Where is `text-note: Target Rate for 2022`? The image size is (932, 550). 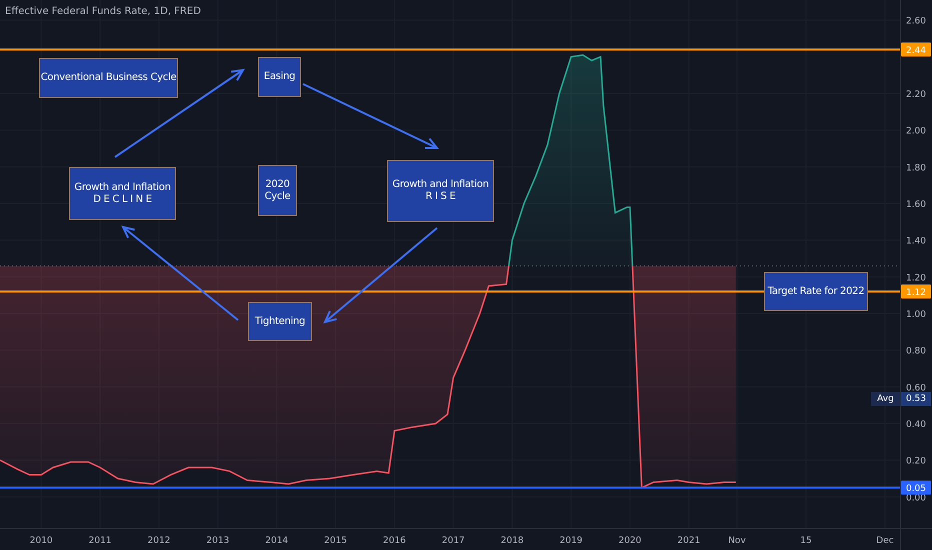 text-note: Target Rate for 2022 is located at coordinates (816, 291).